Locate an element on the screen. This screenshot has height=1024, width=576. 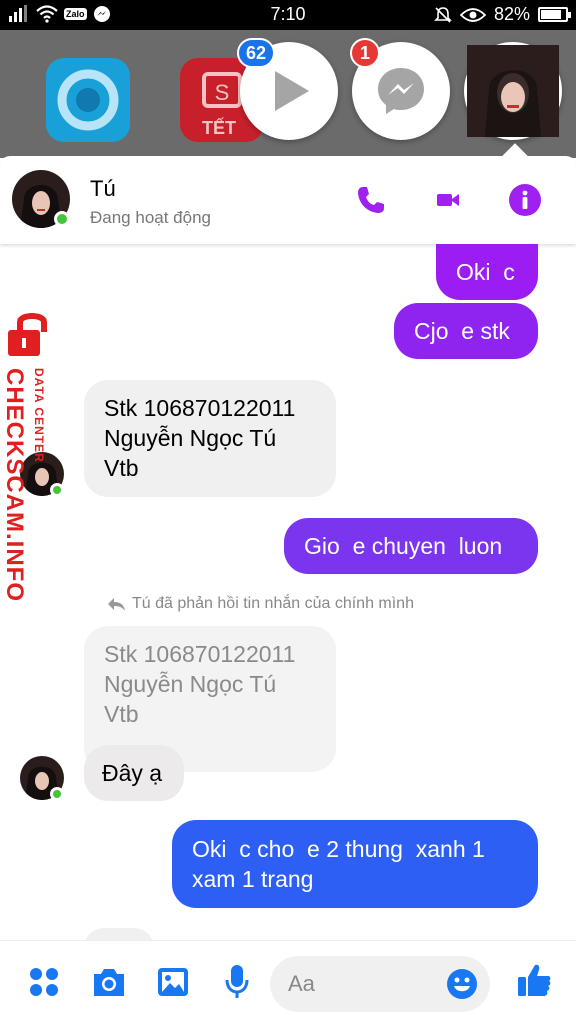
chat-header is located at coordinates (288, 200).